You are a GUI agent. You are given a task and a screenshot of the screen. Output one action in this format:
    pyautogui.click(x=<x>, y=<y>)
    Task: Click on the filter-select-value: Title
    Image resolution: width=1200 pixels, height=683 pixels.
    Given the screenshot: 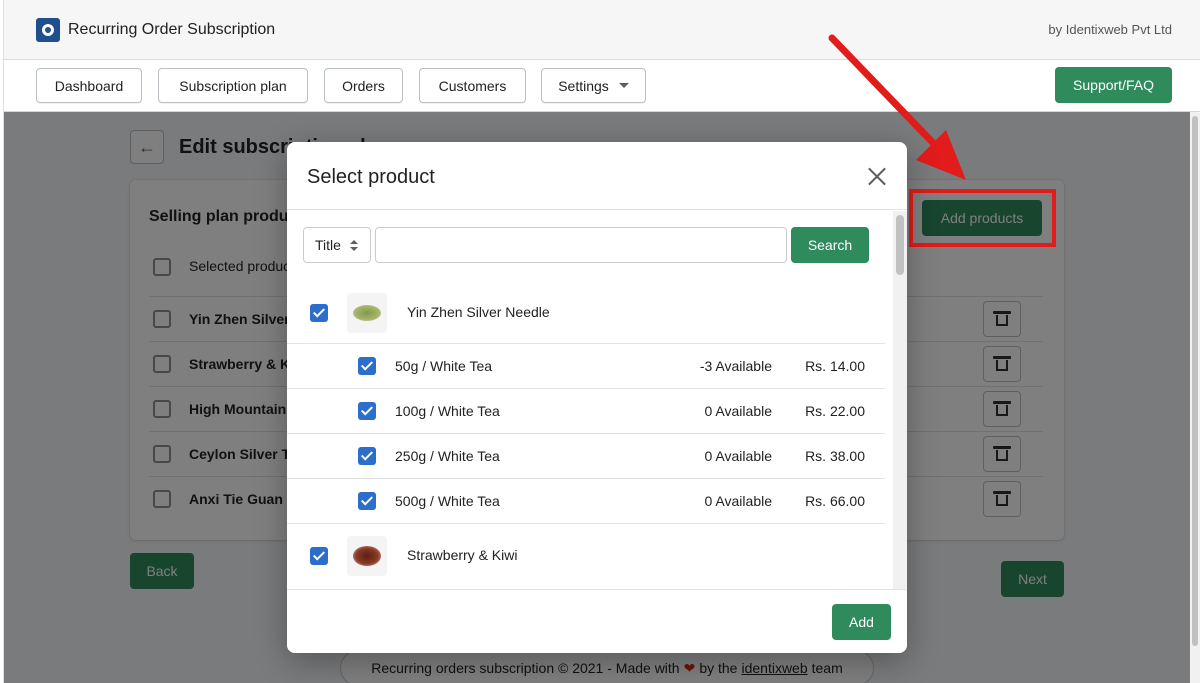 What is the action you would take?
    pyautogui.click(x=328, y=245)
    